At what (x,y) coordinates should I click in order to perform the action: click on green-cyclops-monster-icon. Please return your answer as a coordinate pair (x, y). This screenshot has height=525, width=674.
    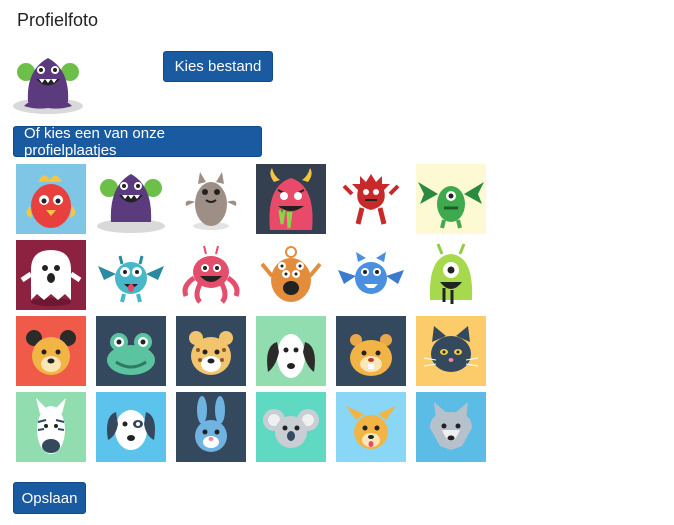
    Looking at the image, I should click on (451, 275).